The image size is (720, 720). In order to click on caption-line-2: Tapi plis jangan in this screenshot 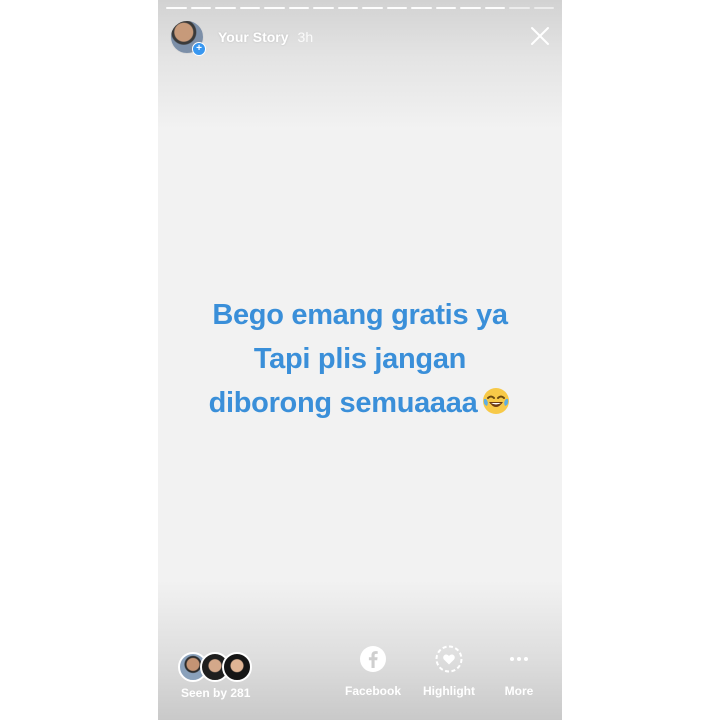, I will do `click(360, 359)`.